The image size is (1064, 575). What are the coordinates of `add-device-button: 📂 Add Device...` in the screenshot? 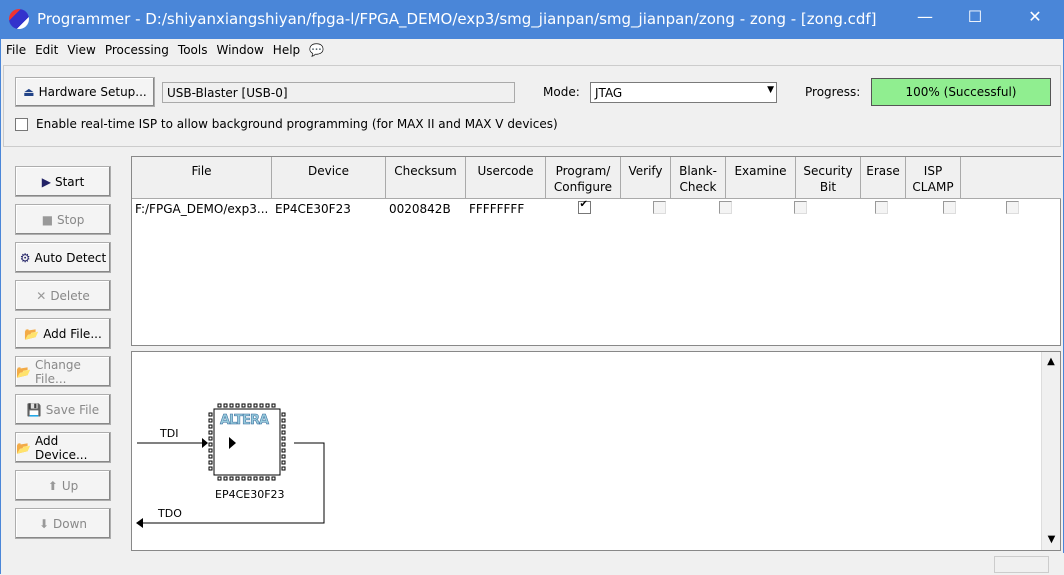 It's located at (63, 447).